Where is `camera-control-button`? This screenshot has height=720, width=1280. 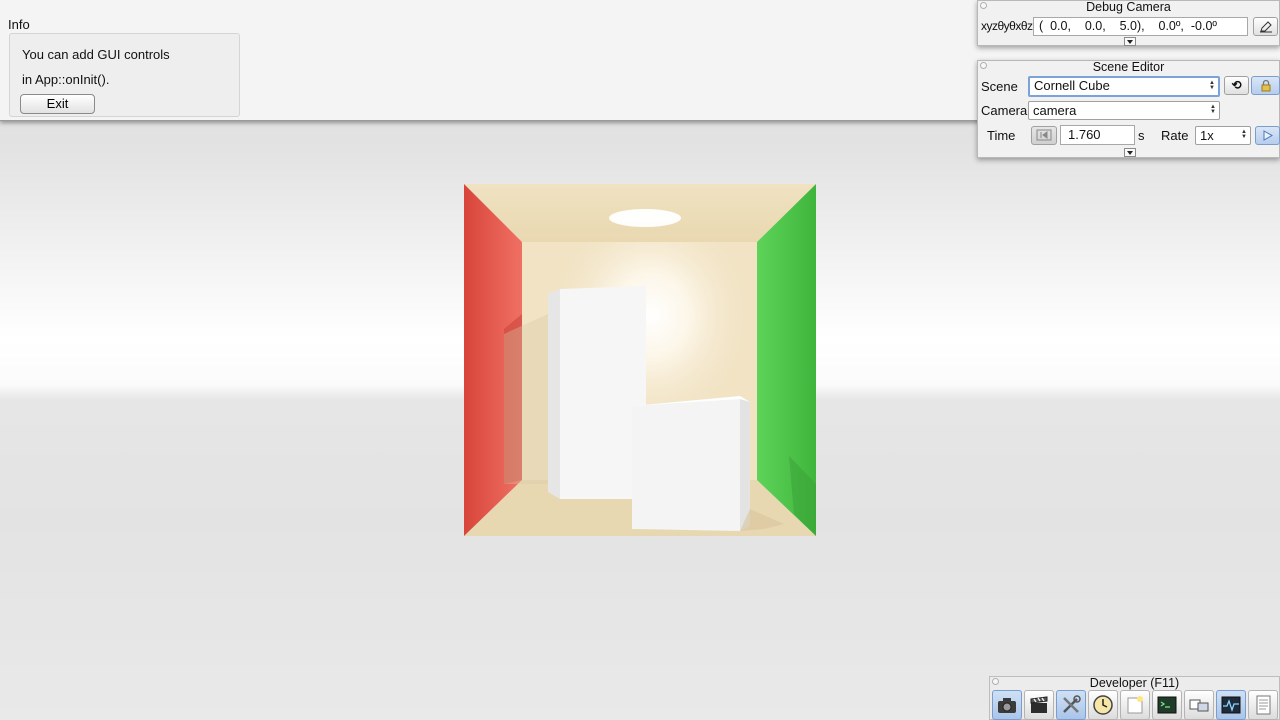 camera-control-button is located at coordinates (1007, 705).